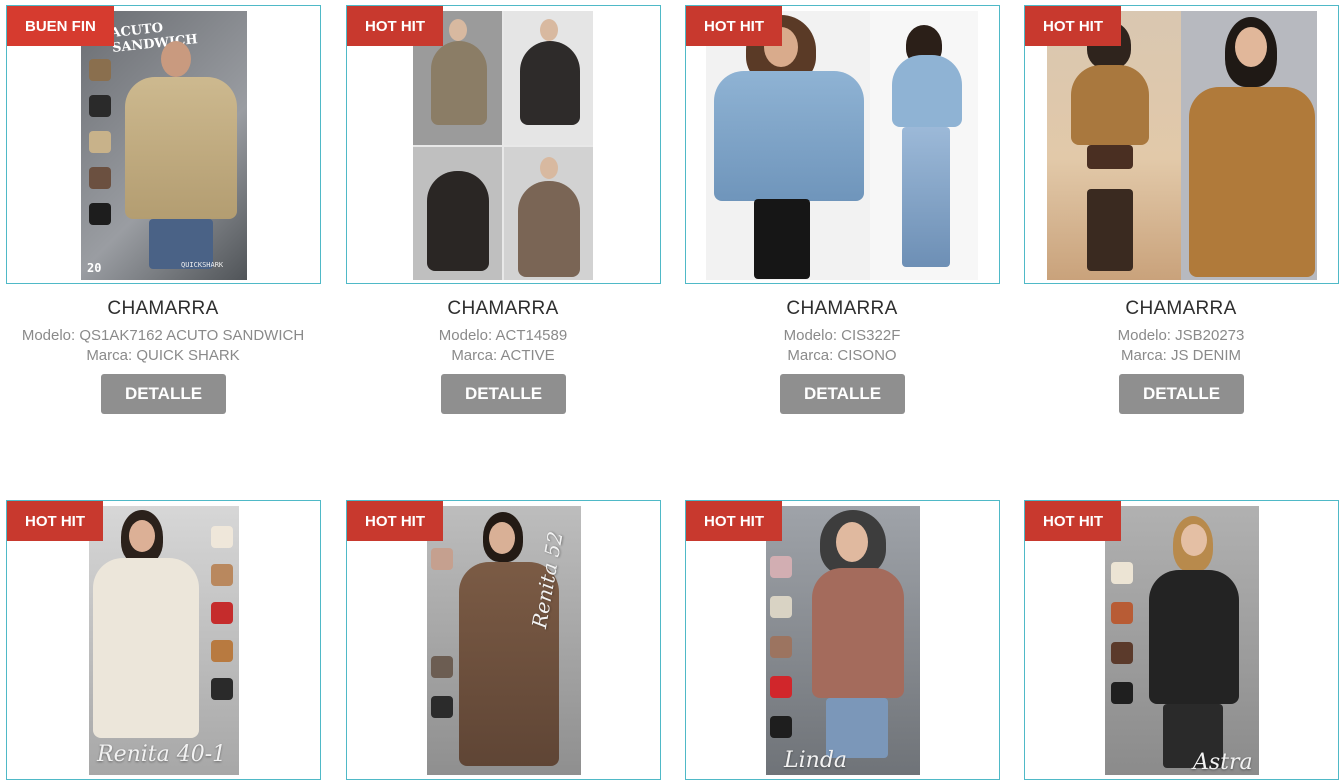  I want to click on product-brand: Marca: CISONO, so click(842, 355).